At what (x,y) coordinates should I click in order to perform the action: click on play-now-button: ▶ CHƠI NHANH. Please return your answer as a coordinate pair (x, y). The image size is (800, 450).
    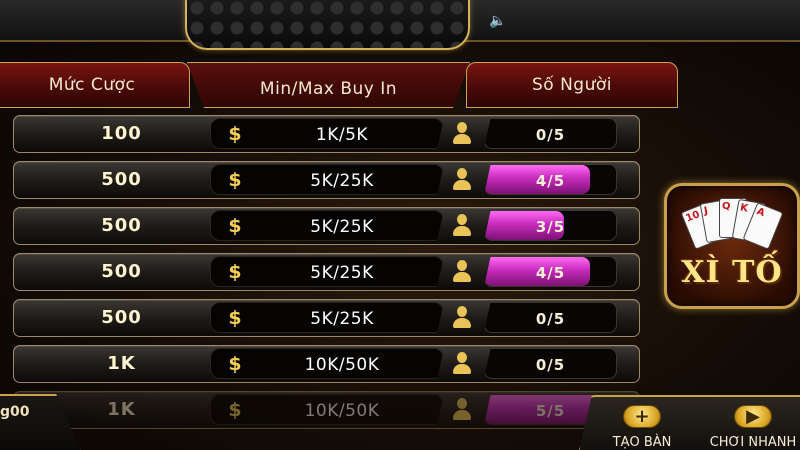
    Looking at the image, I should click on (751, 427).